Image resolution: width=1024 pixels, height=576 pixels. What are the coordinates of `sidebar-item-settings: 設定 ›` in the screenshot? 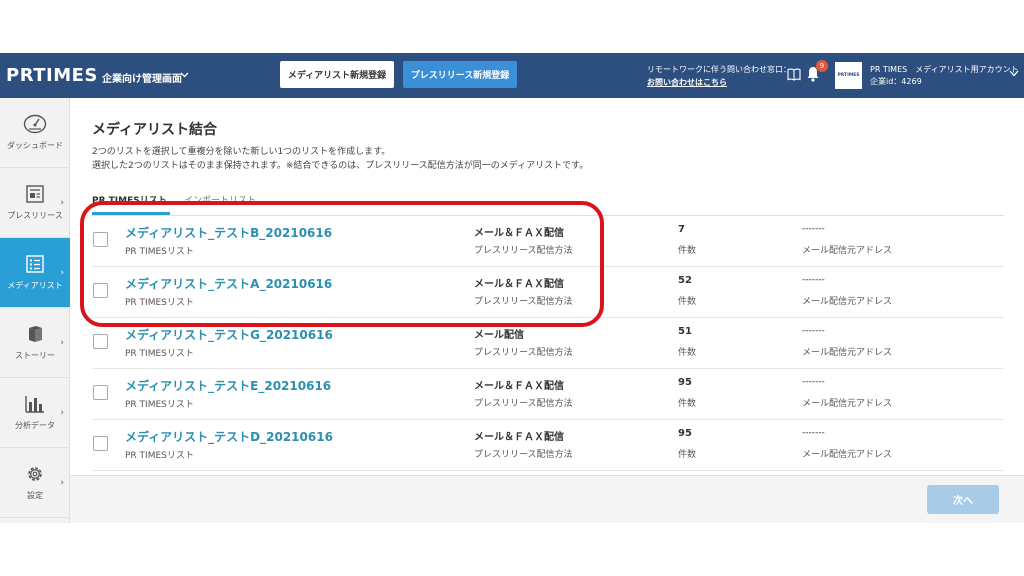 It's located at (35, 483).